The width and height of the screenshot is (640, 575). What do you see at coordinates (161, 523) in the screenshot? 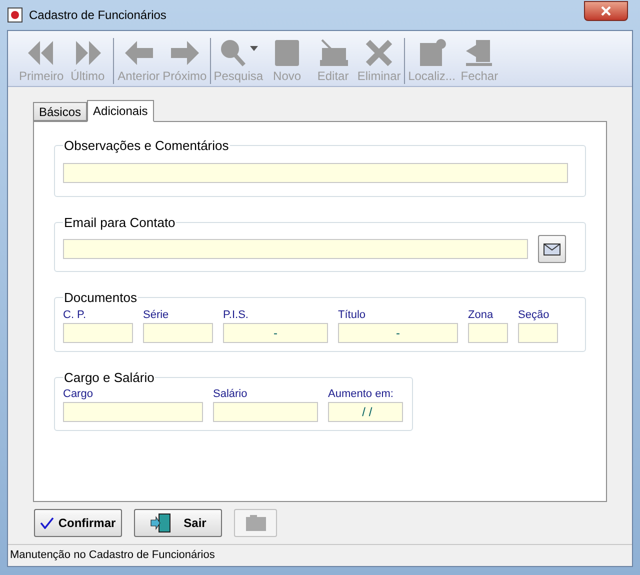
I see `door-icon` at bounding box center [161, 523].